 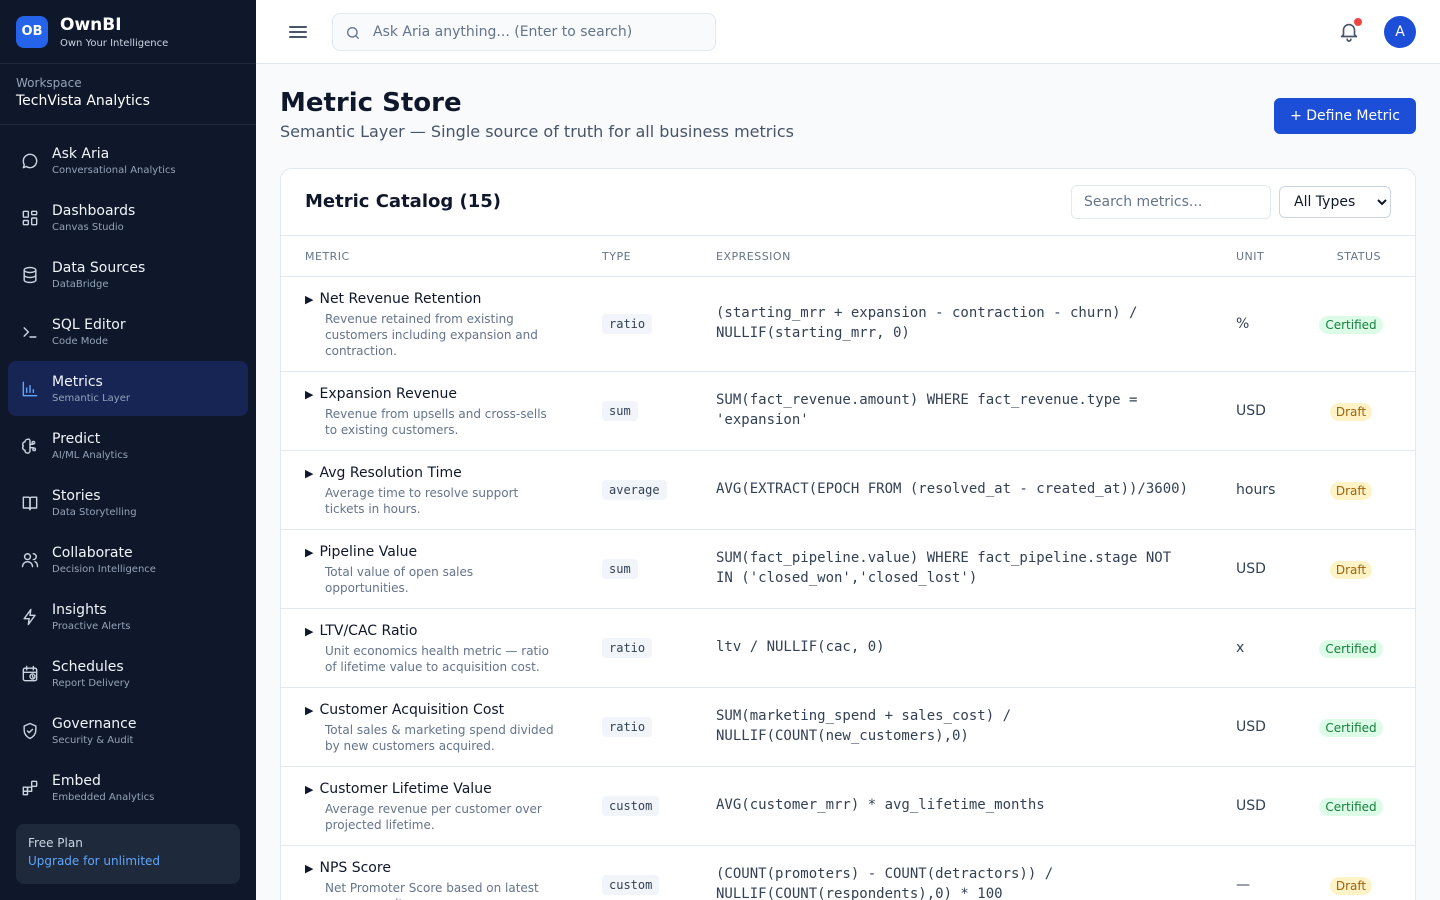 What do you see at coordinates (1171, 202) in the screenshot?
I see `metric-search-input` at bounding box center [1171, 202].